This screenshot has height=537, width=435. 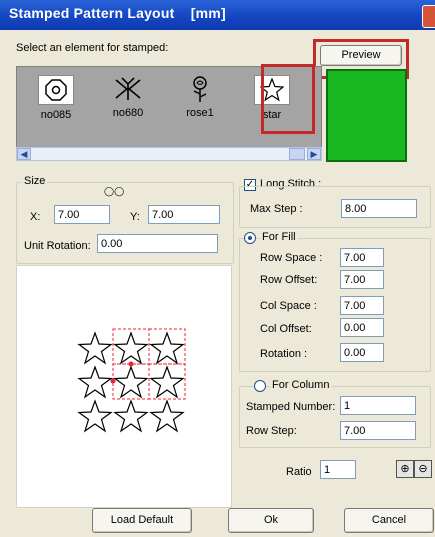 I want to click on for-fill-radio, so click(x=250, y=238).